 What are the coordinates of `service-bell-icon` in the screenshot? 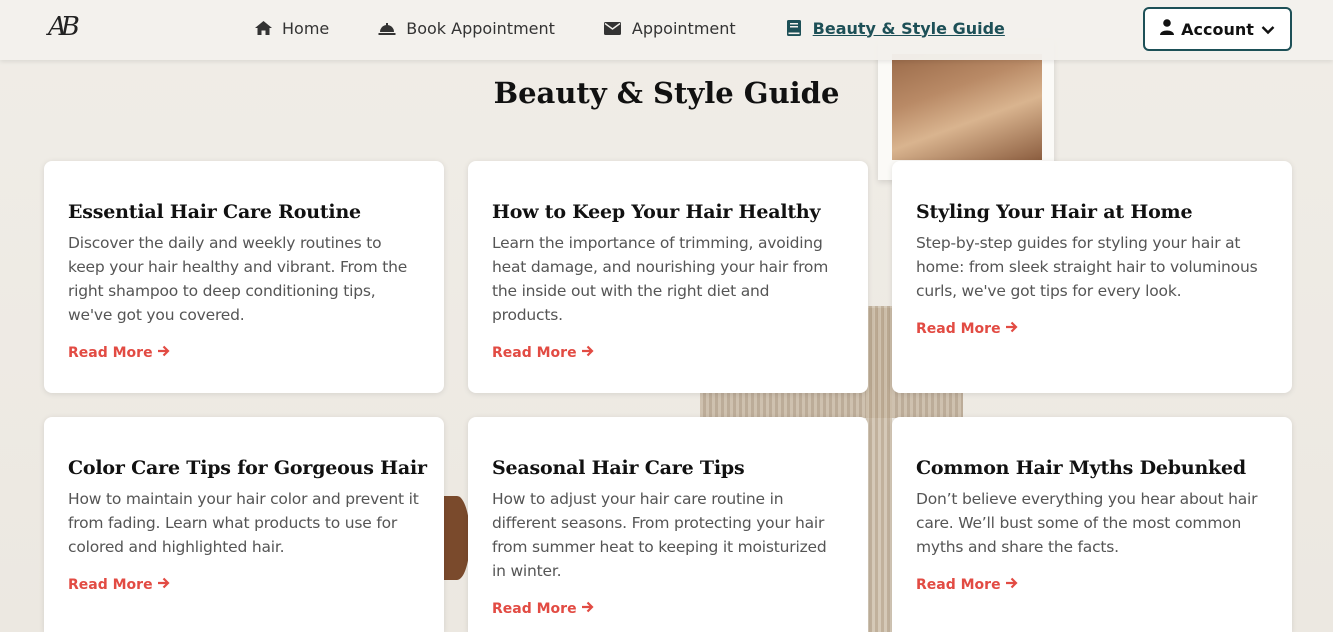 It's located at (387, 28).